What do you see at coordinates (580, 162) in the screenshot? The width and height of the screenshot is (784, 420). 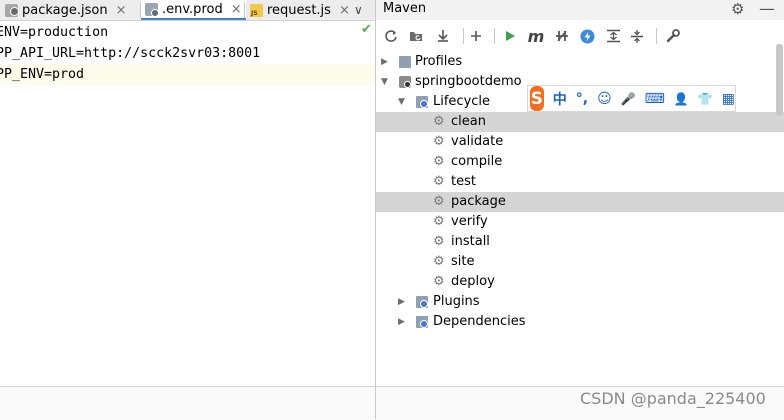 I see `tree-item-goal-compile: ⚙ compile` at bounding box center [580, 162].